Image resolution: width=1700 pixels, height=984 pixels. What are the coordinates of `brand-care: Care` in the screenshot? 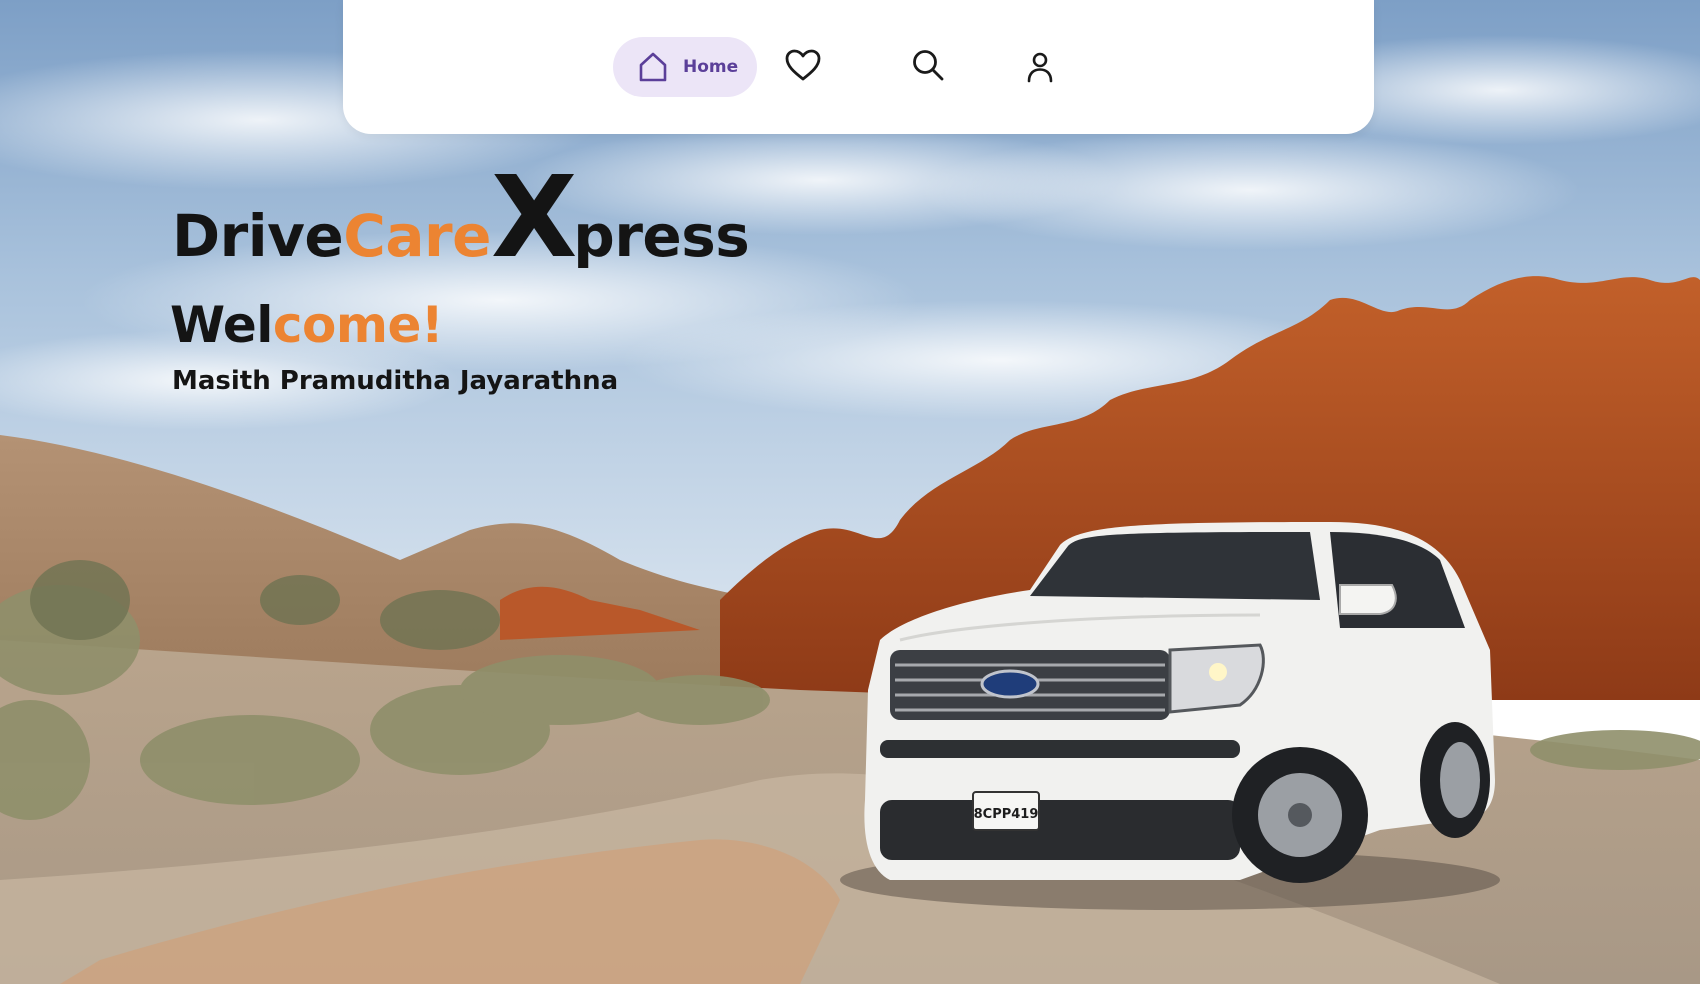 It's located at (417, 236).